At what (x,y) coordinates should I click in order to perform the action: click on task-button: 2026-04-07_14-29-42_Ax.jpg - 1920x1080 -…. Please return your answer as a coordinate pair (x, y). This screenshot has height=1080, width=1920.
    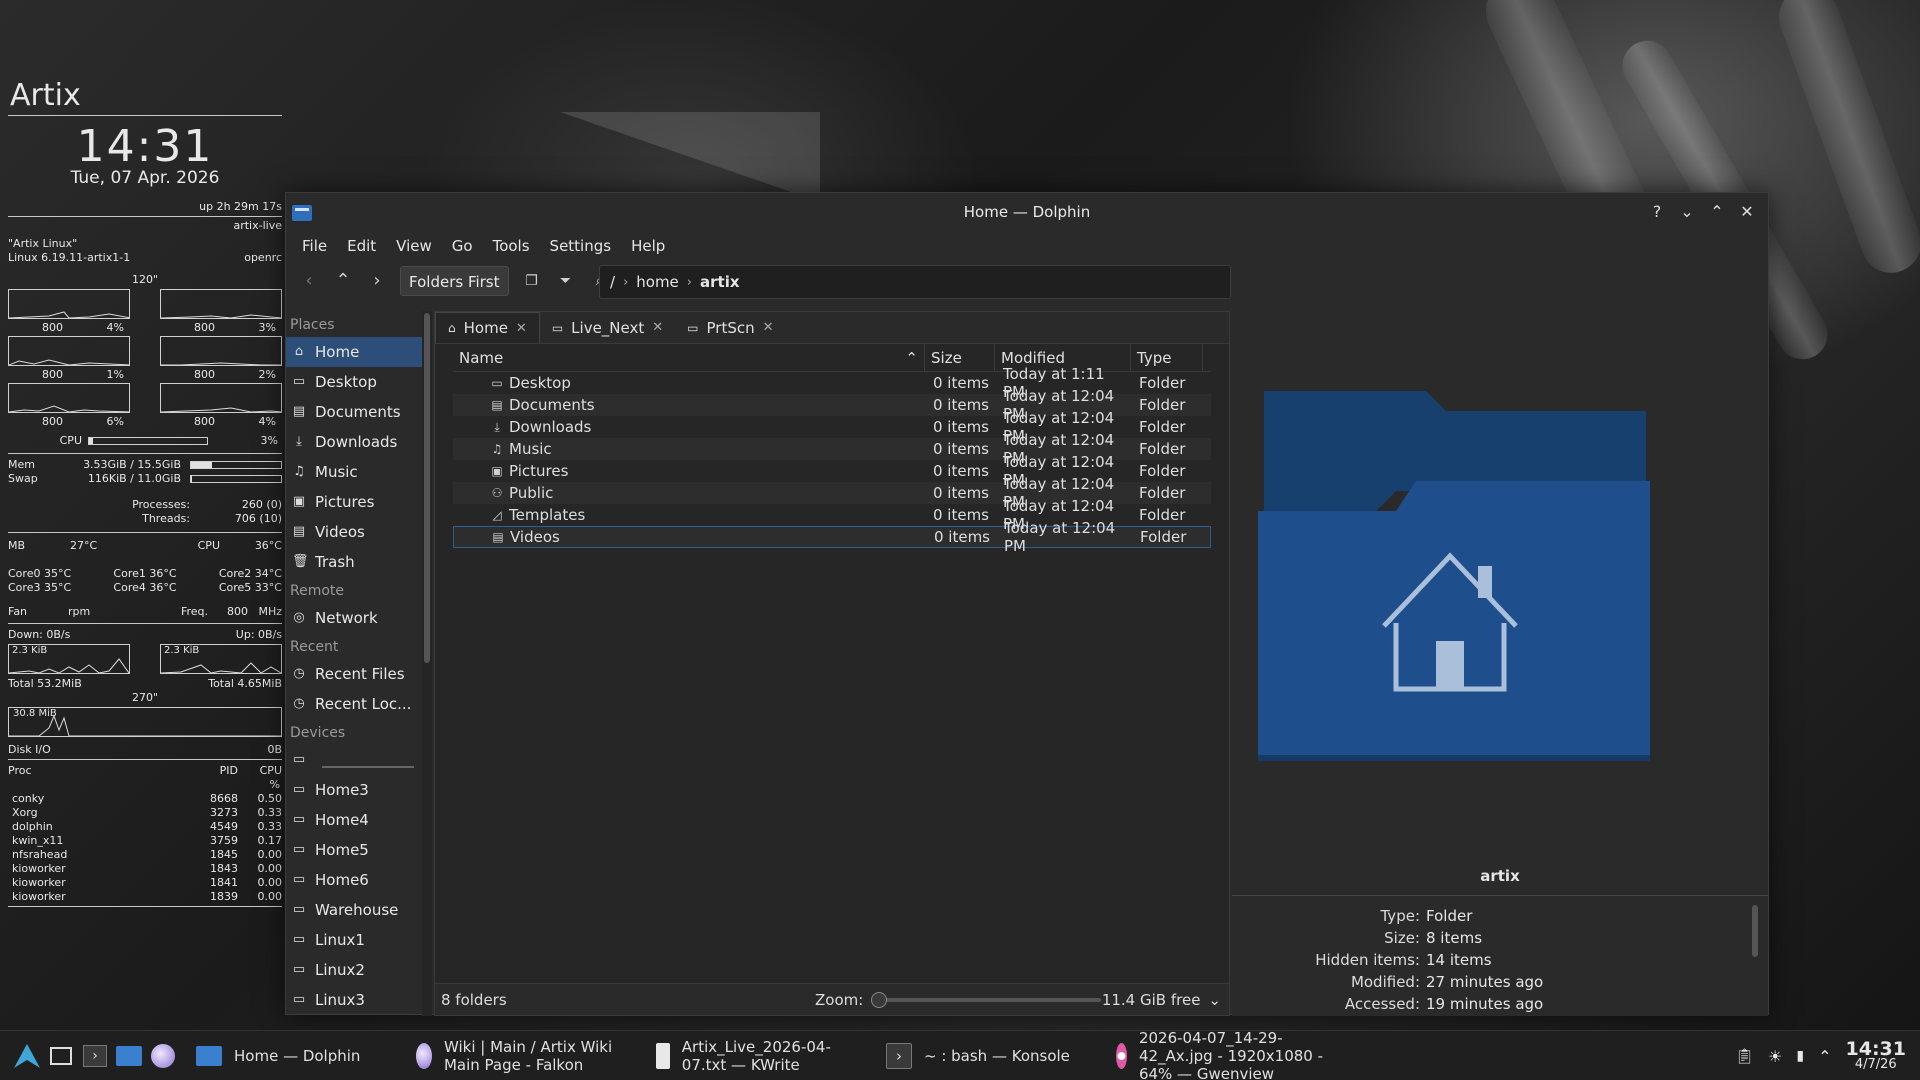
    Looking at the image, I should click on (1226, 1054).